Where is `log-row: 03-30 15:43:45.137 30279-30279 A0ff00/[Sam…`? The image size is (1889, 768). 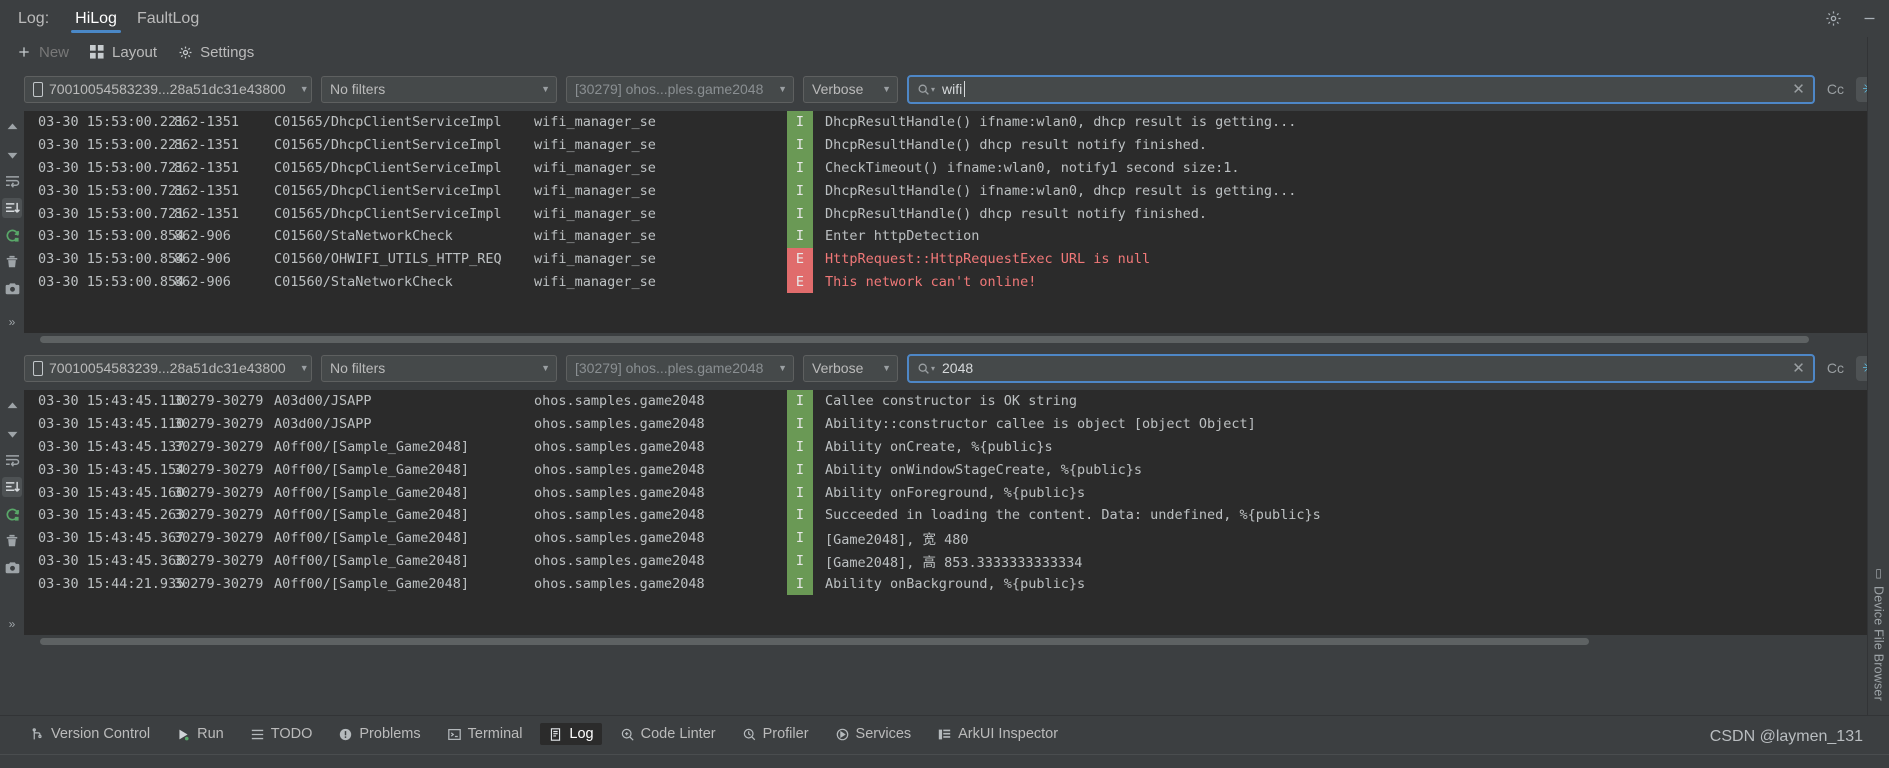 log-row: 03-30 15:43:45.137 30279-30279 A0ff00/[Sam… is located at coordinates (956, 447).